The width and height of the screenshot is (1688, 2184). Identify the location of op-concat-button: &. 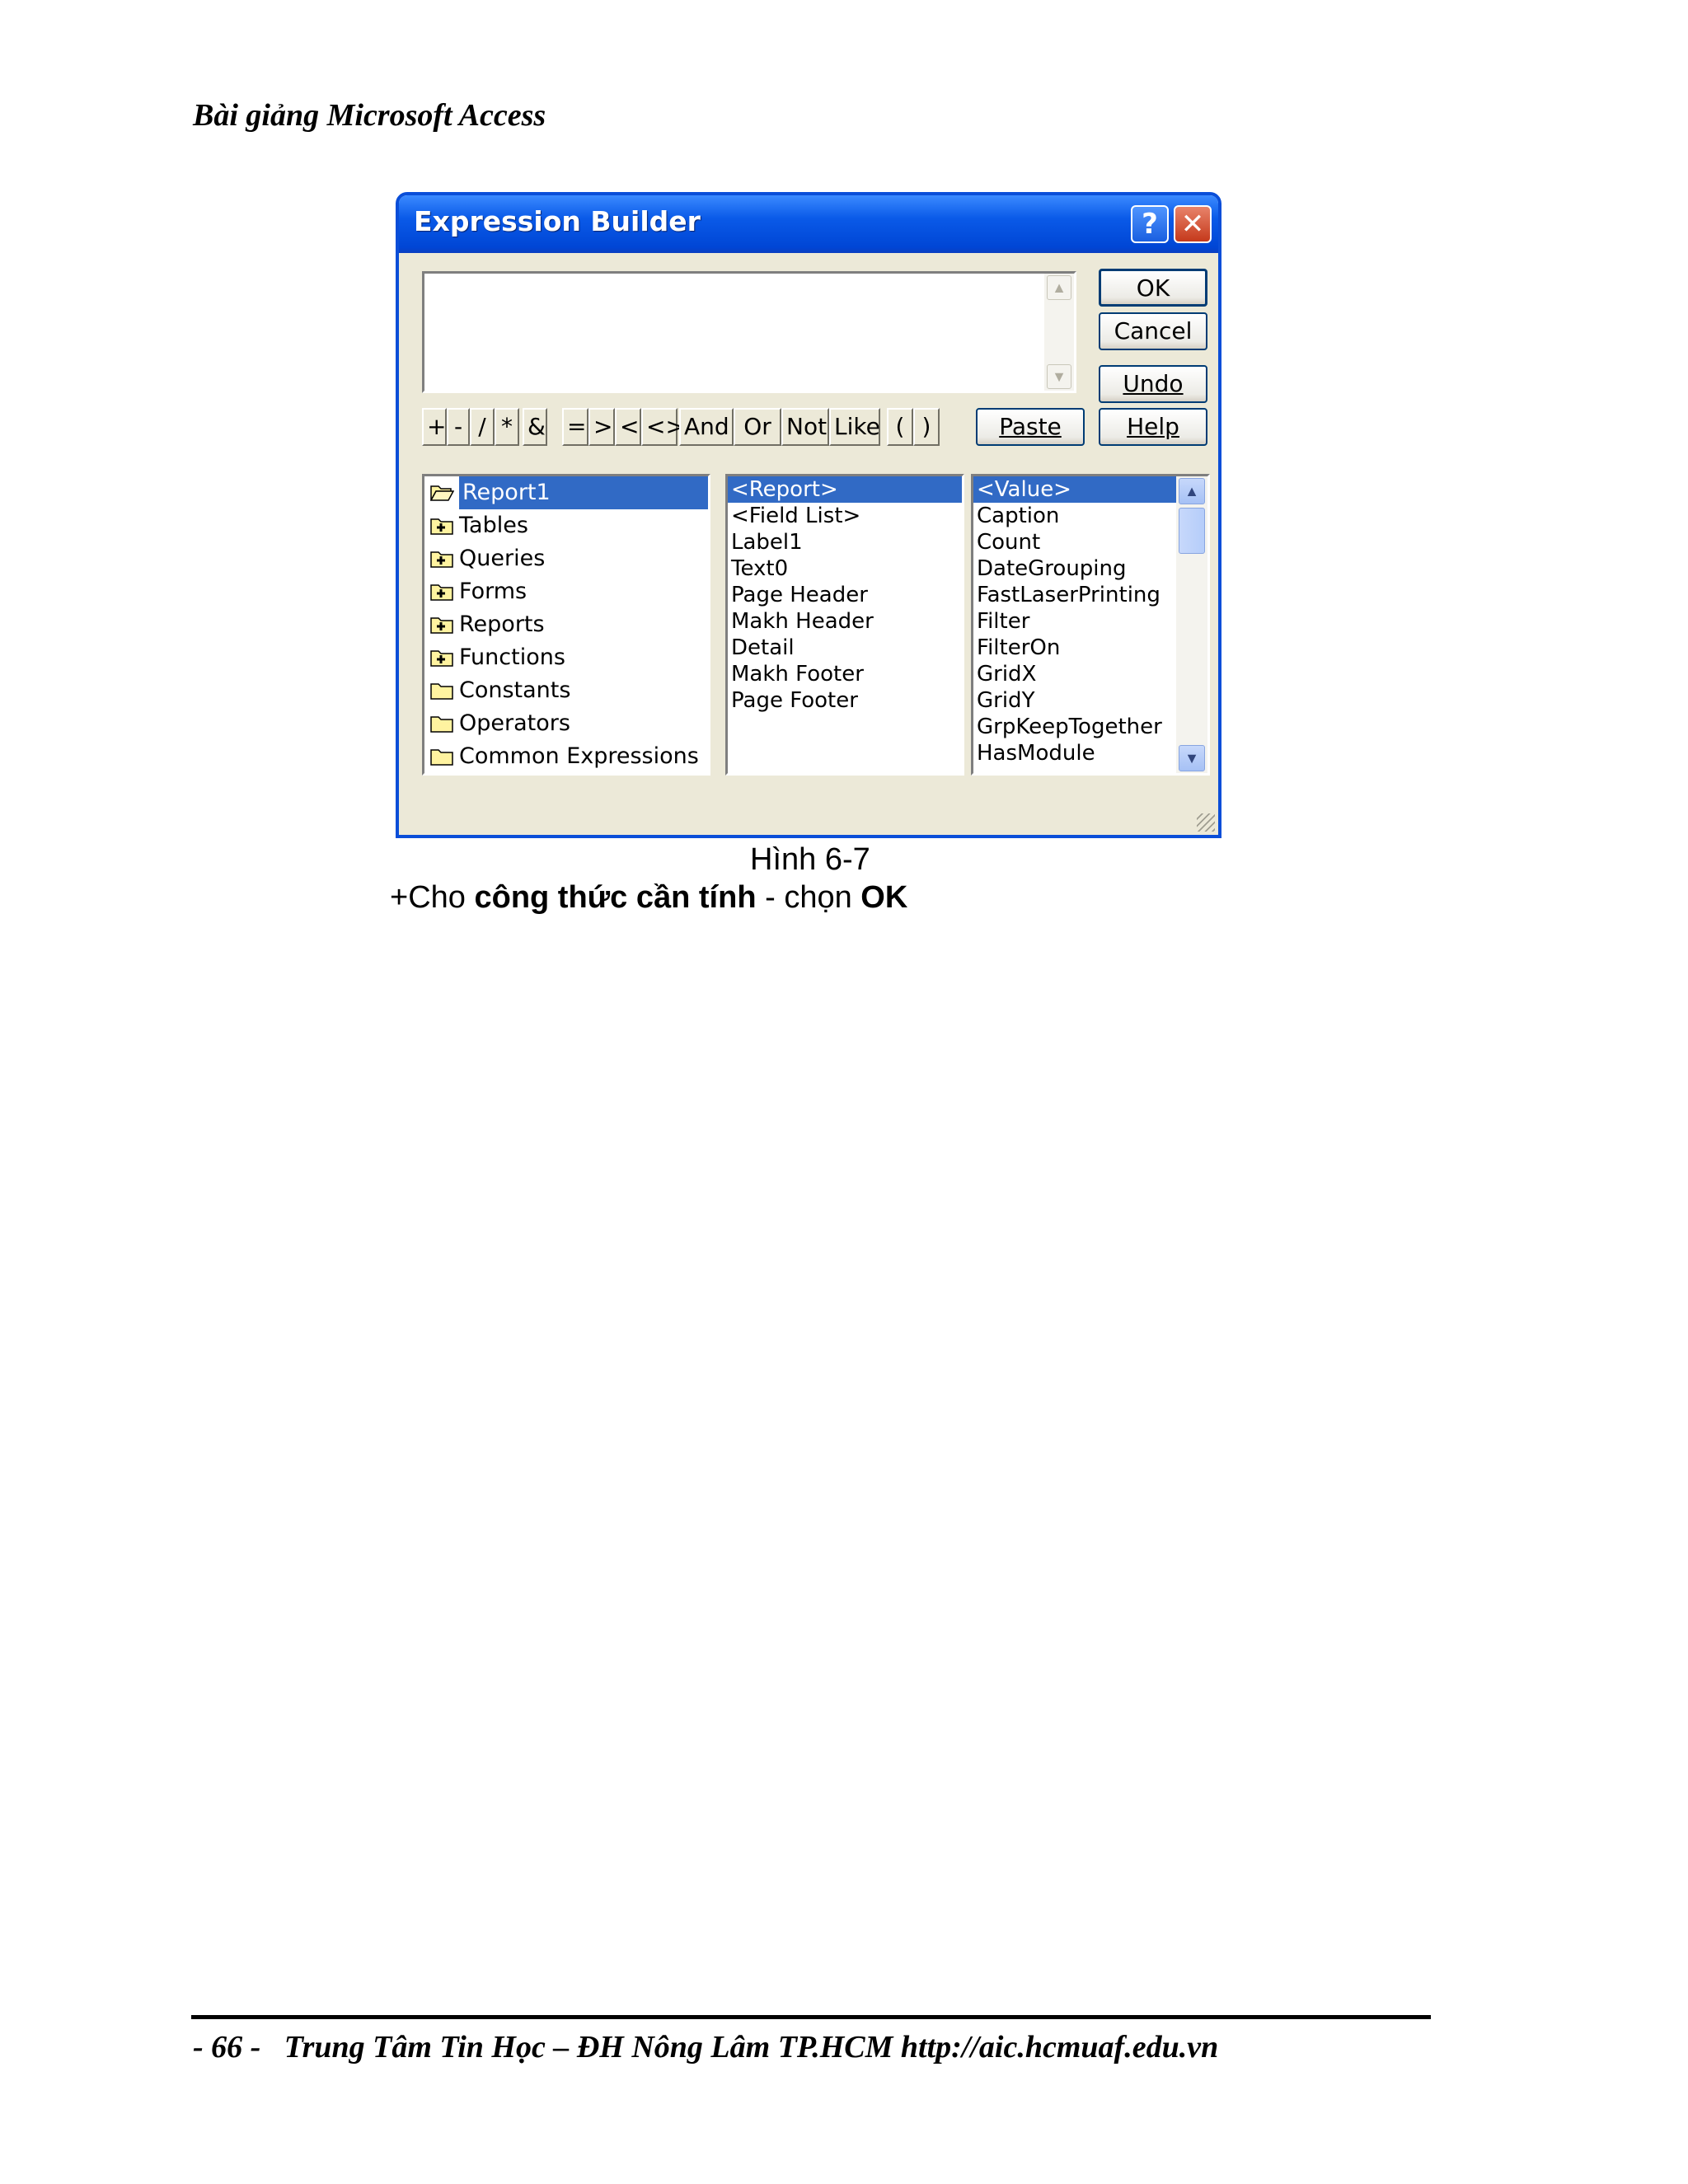
(535, 427).